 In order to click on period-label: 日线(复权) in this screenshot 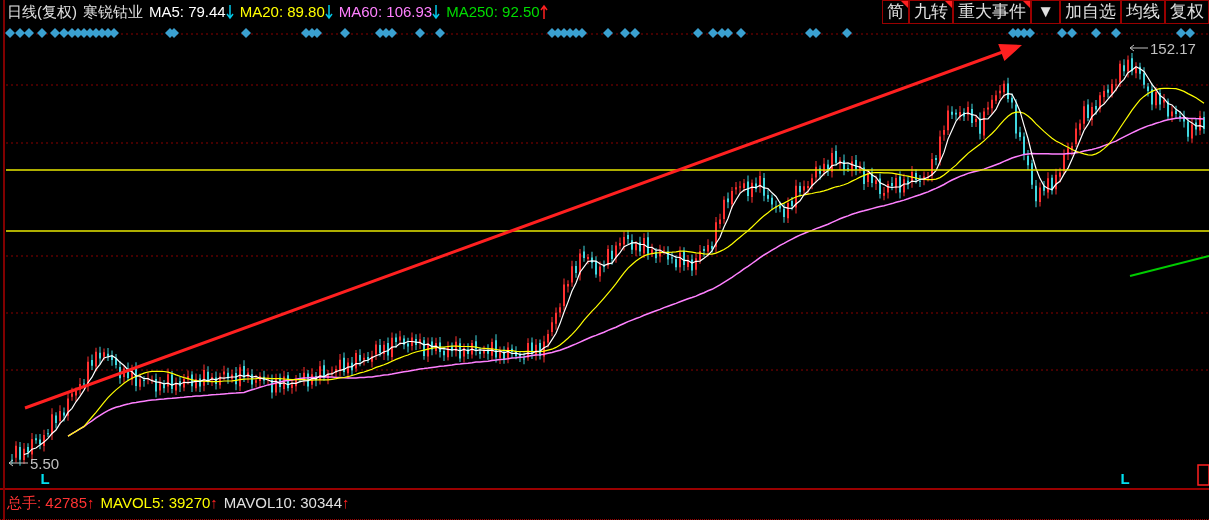, I will do `click(42, 12)`.